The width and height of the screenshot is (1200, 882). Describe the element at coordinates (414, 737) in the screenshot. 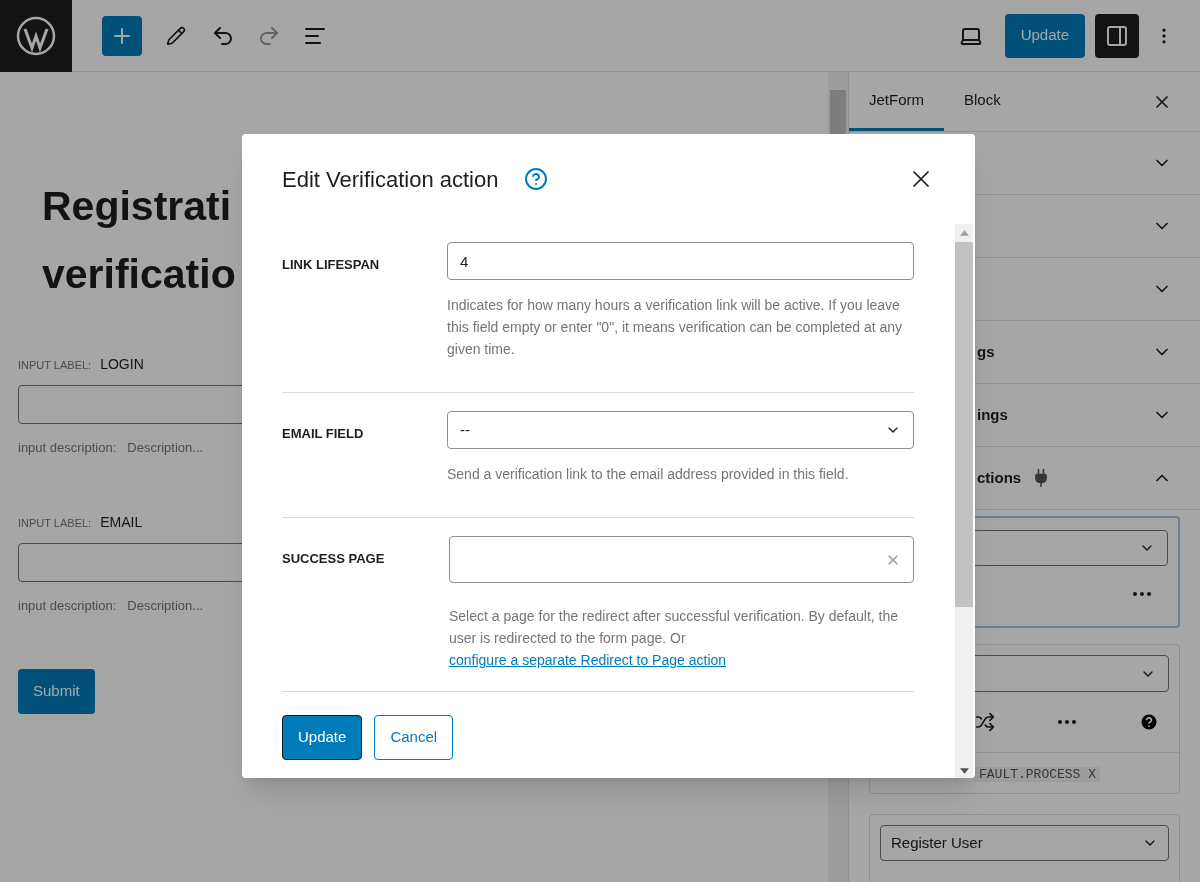

I see `cancel-button: Cancel` at that location.